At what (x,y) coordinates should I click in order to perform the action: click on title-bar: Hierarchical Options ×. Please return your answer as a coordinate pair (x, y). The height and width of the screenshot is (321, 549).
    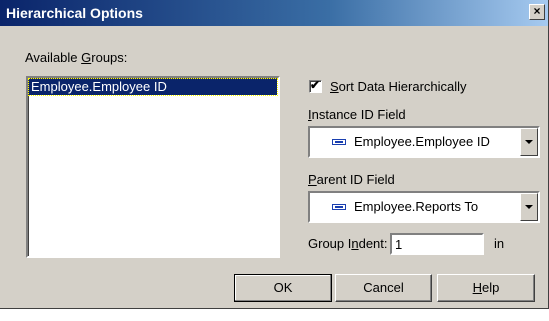
    Looking at the image, I should click on (274, 13).